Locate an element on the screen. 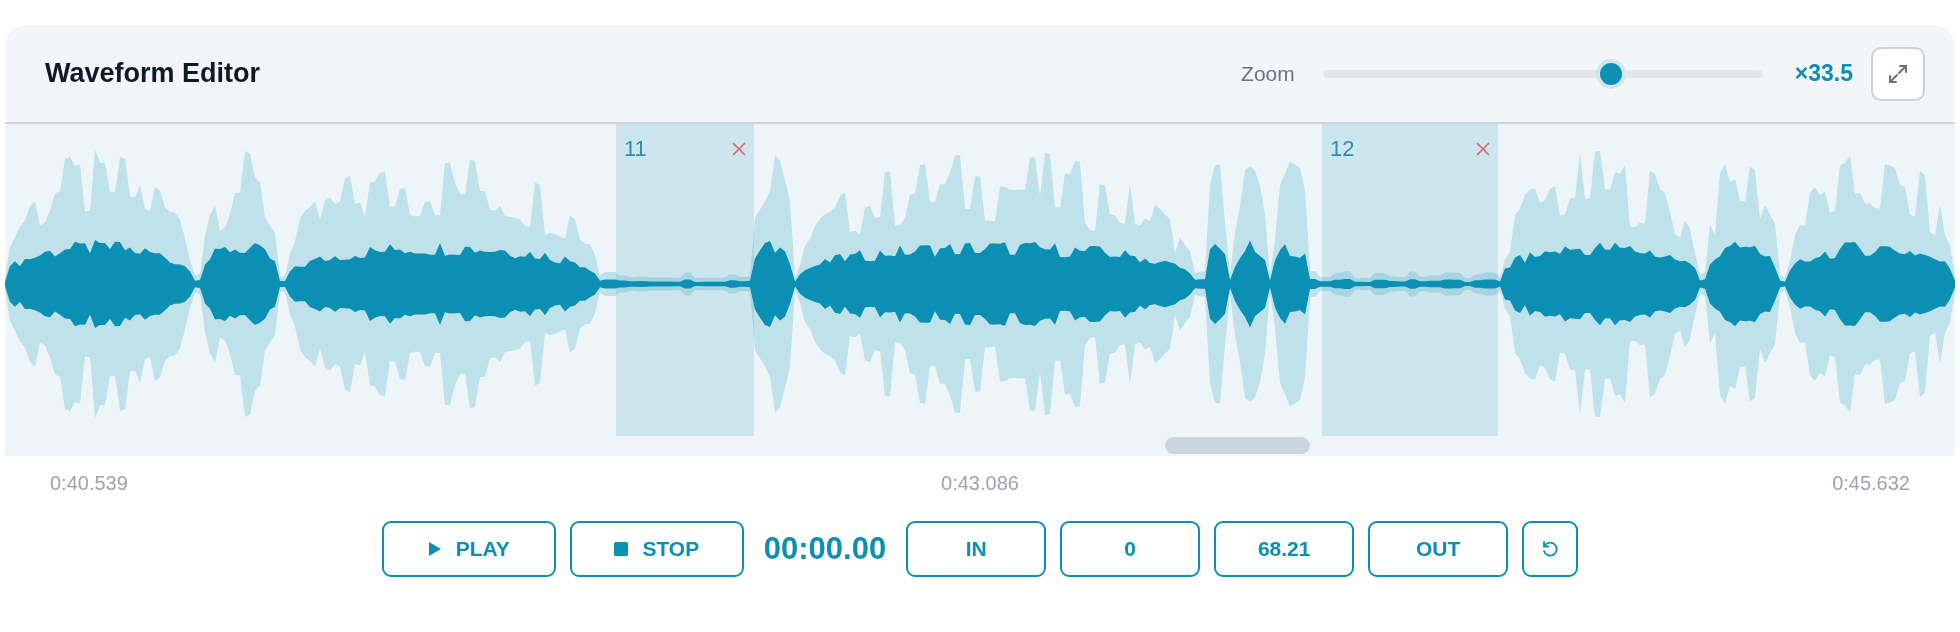 This screenshot has height=632, width=1960. expand-icon is located at coordinates (1898, 73).